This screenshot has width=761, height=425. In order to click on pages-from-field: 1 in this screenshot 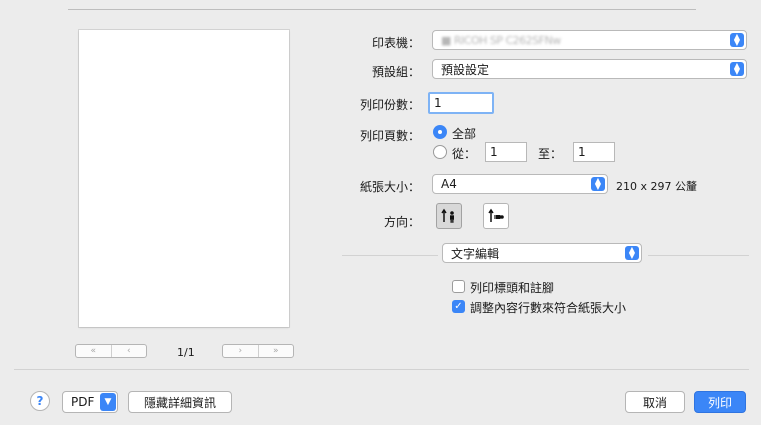, I will do `click(506, 152)`.